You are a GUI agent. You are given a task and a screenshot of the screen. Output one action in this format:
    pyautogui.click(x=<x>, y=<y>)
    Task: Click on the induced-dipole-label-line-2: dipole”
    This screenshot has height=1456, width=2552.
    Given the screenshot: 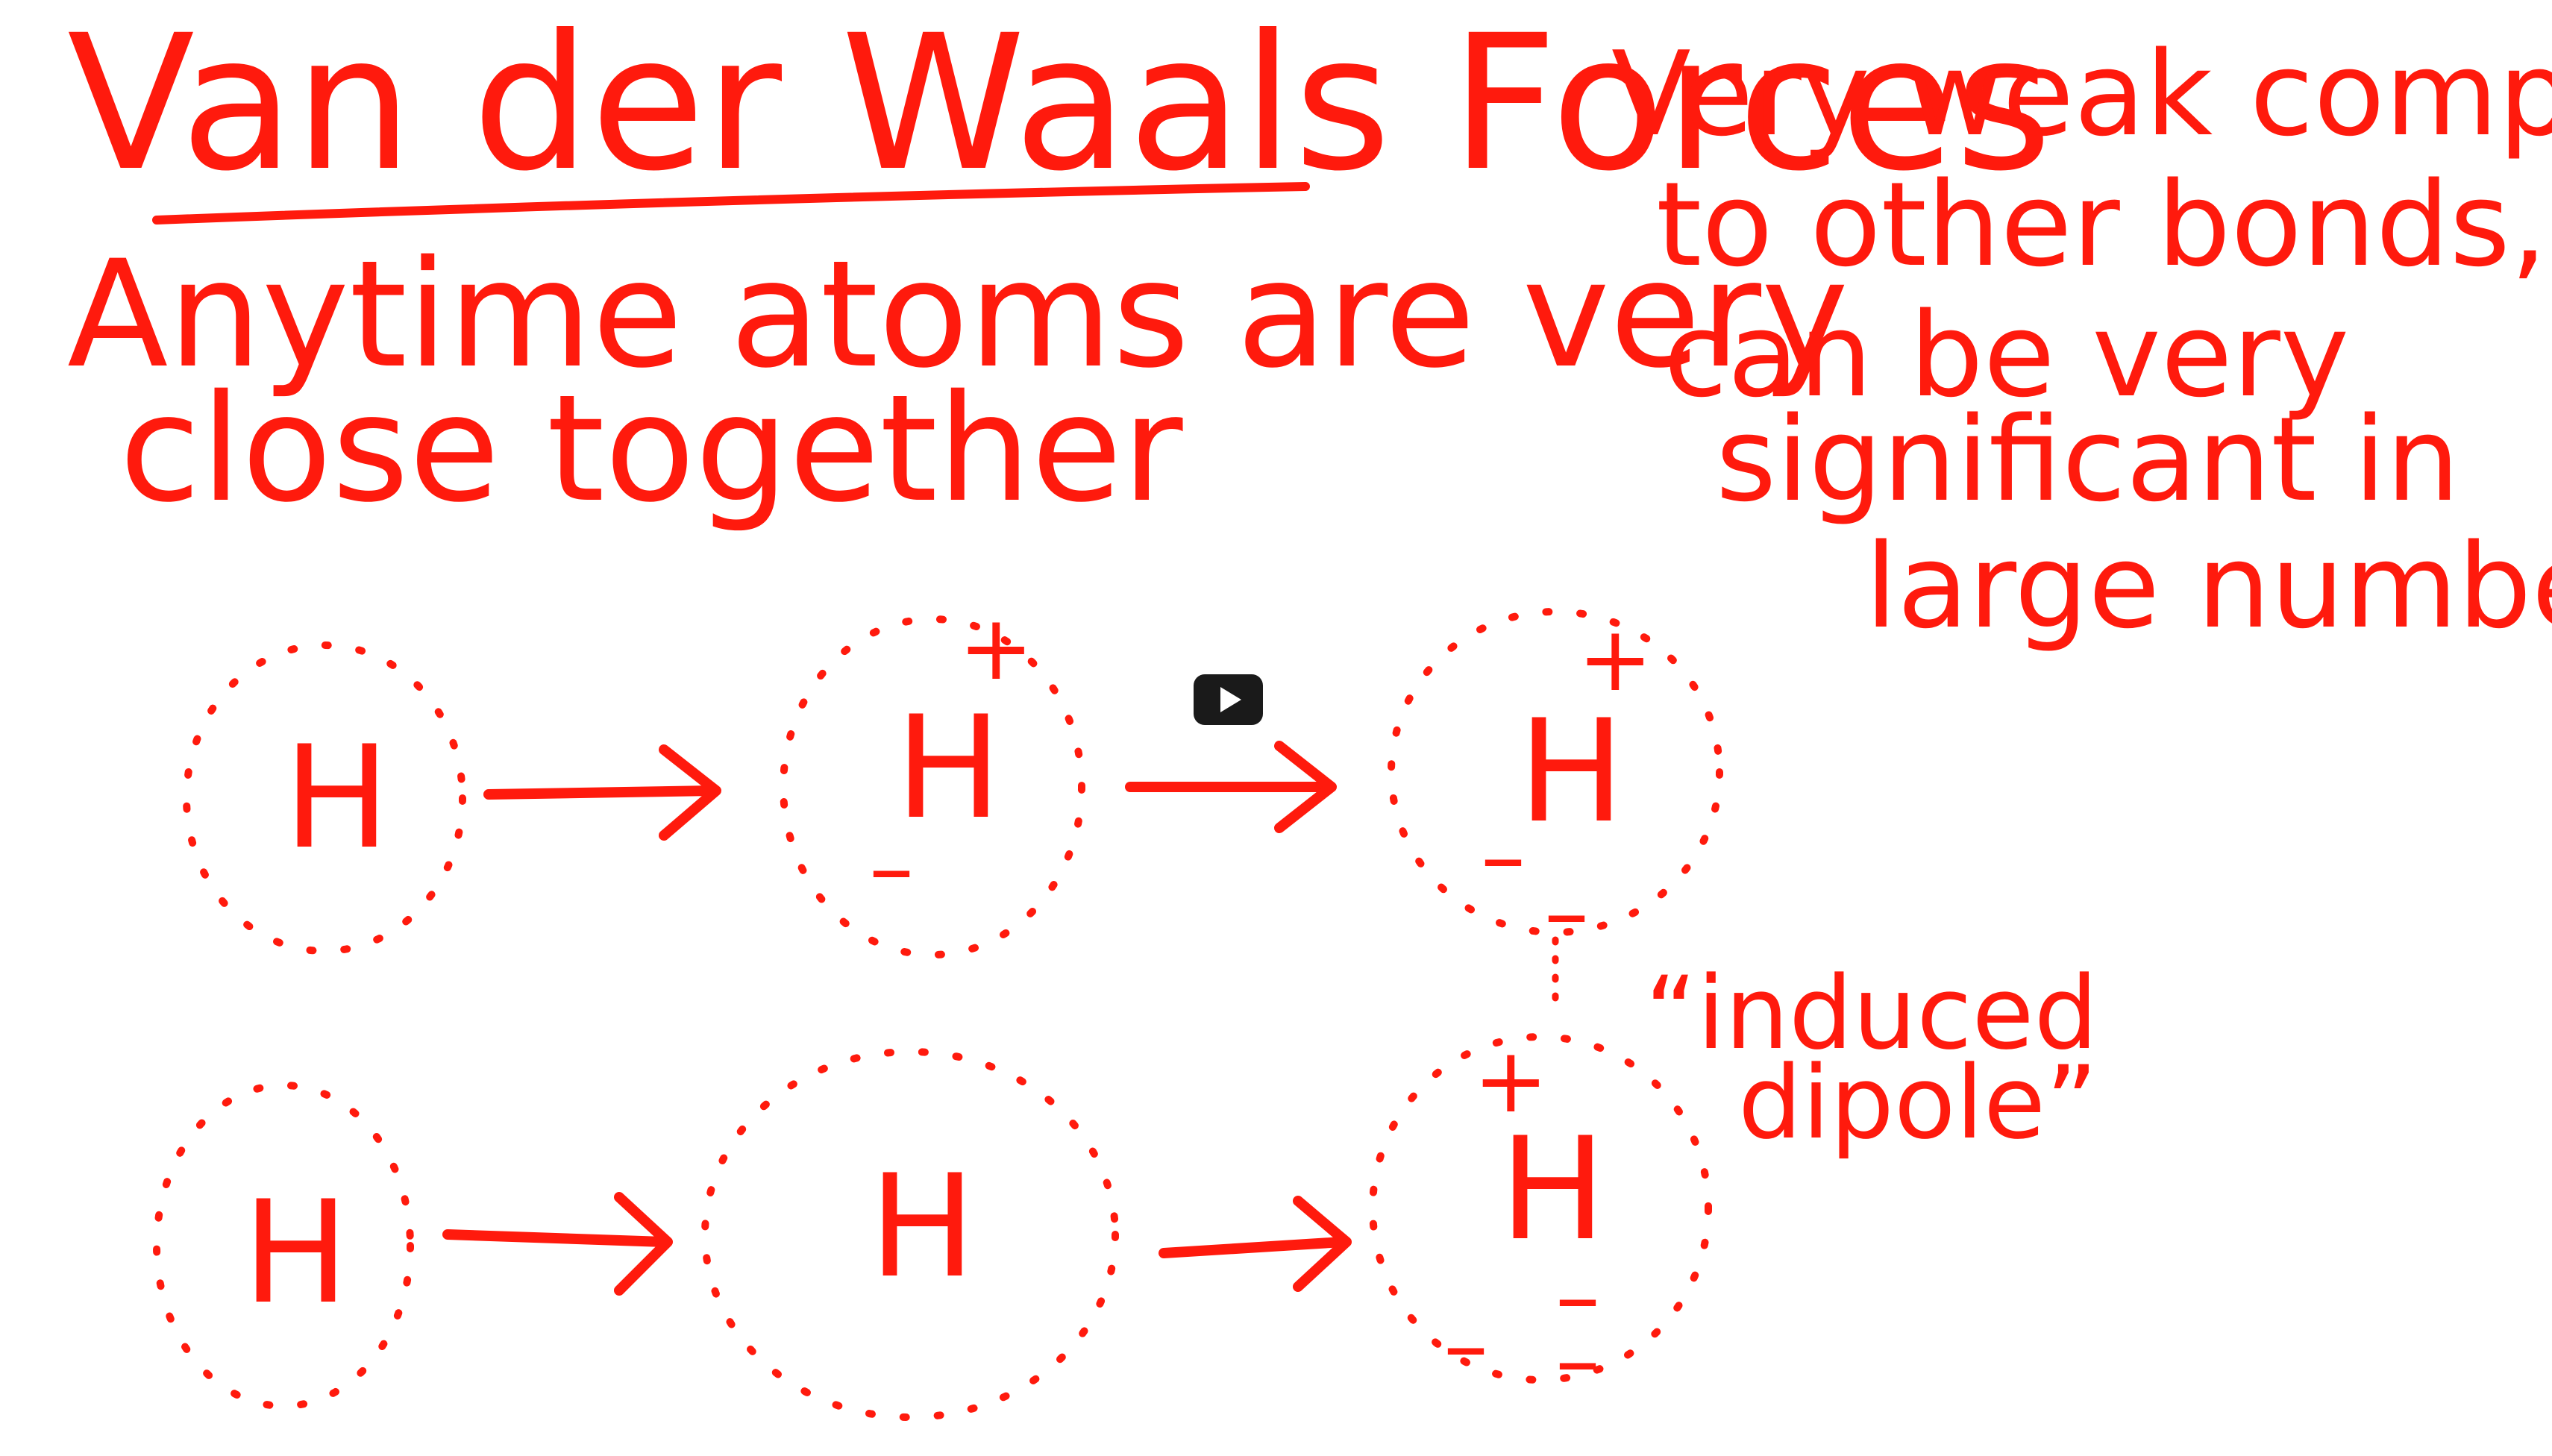 What is the action you would take?
    pyautogui.click(x=1918, y=1102)
    